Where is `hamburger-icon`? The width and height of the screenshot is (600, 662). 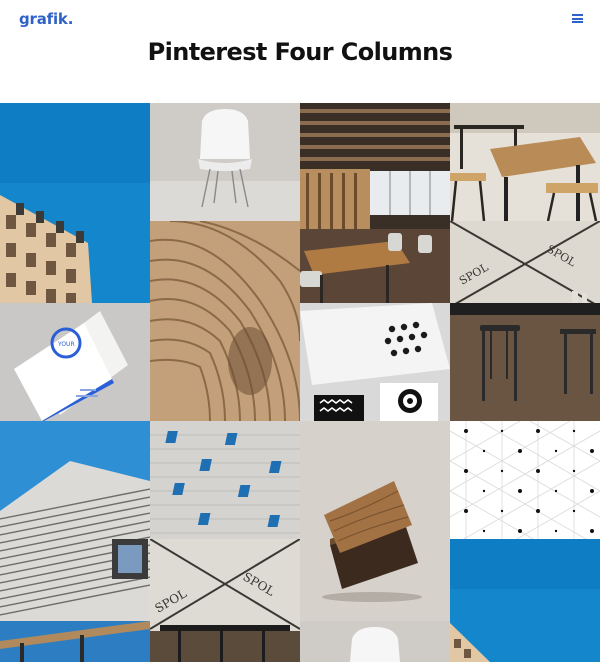 hamburger-icon is located at coordinates (577, 18).